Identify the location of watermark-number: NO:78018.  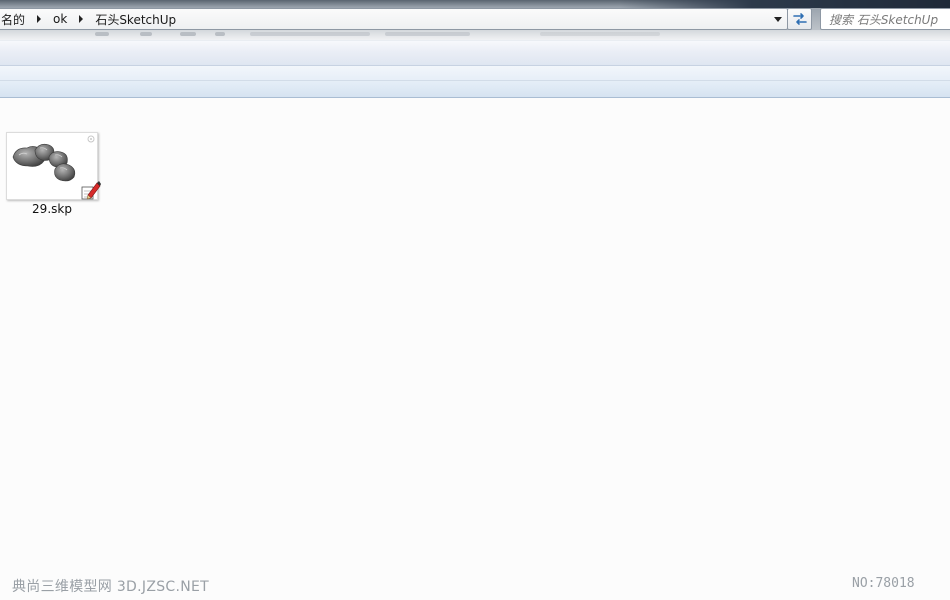
(883, 583).